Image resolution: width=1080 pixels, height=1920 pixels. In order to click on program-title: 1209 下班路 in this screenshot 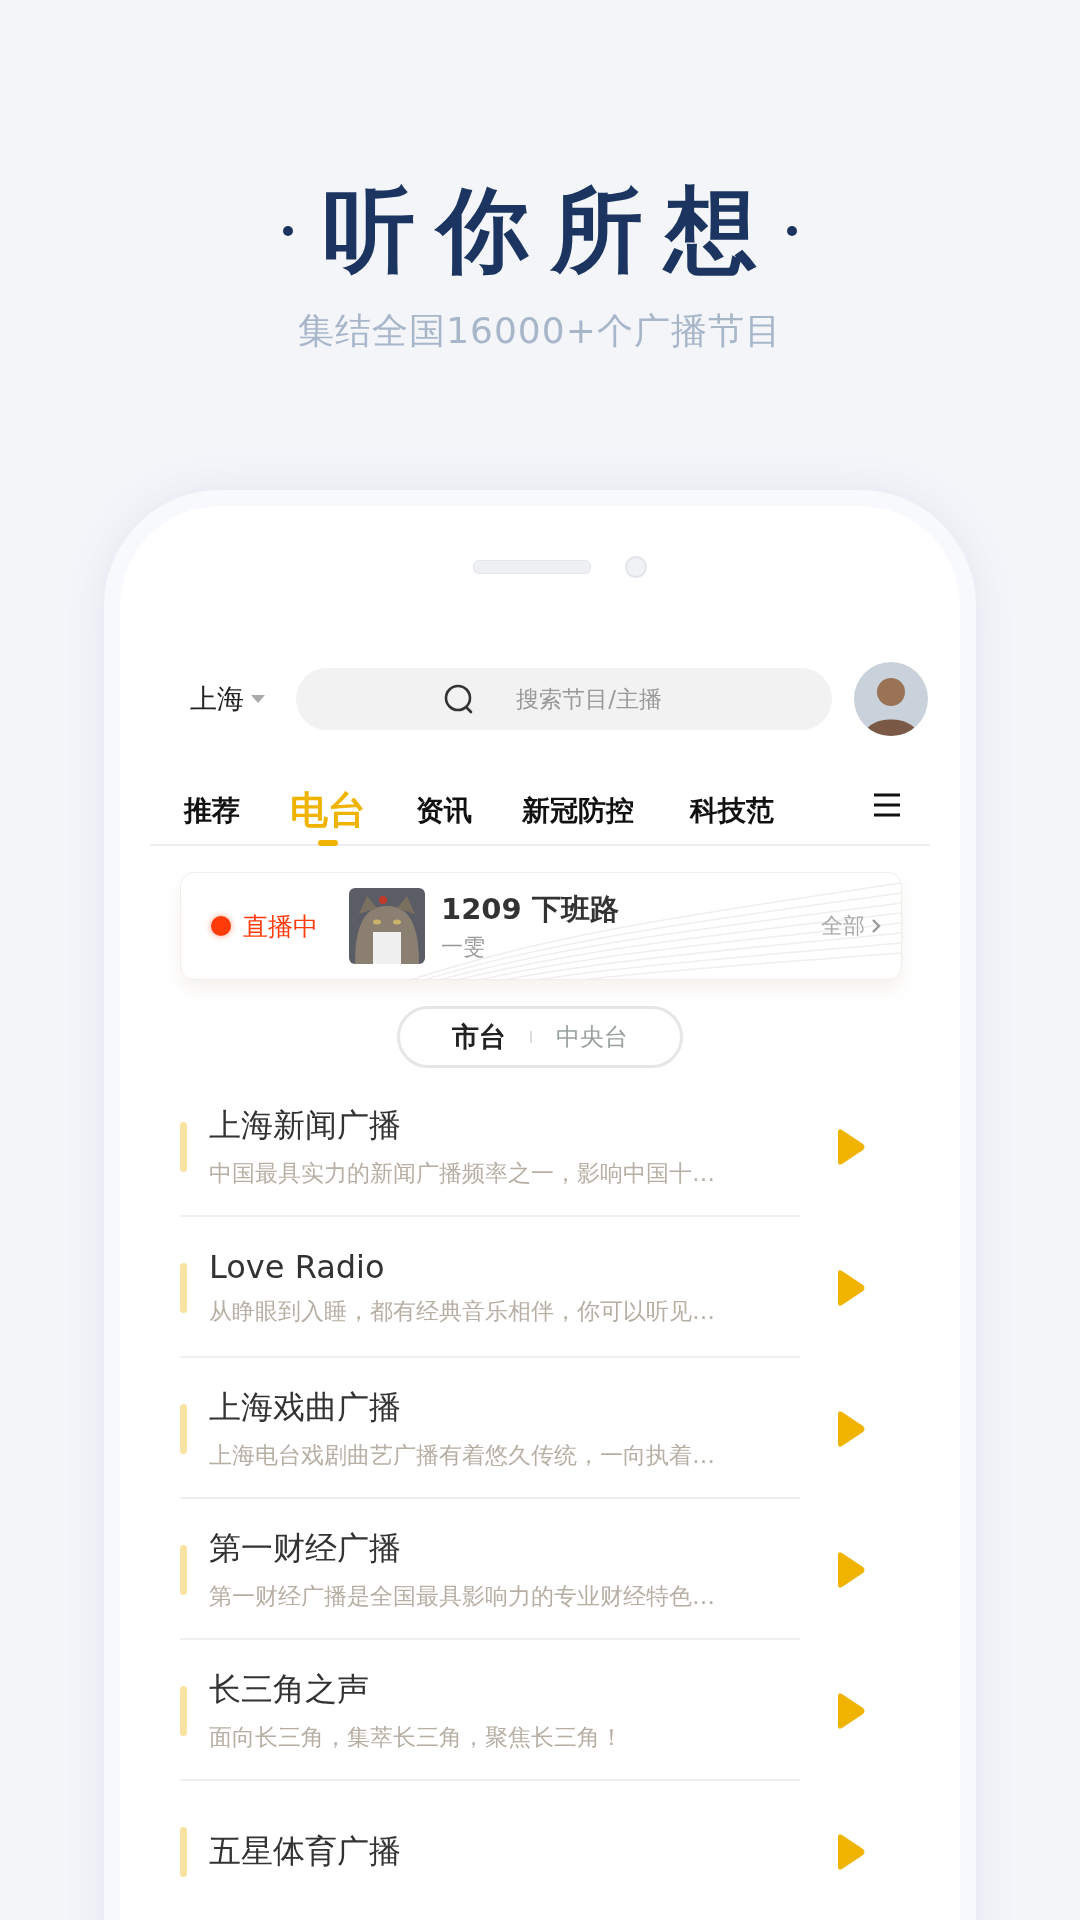, I will do `click(530, 910)`.